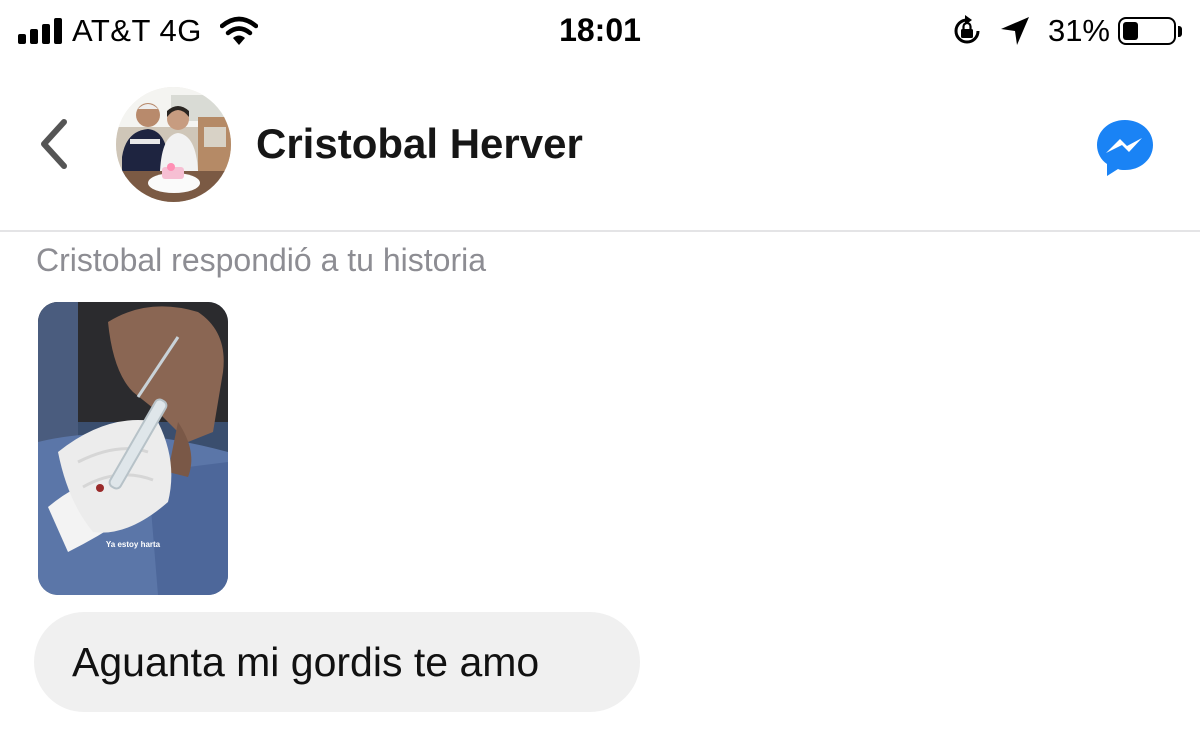  I want to click on contact-avatar, so click(173, 144).